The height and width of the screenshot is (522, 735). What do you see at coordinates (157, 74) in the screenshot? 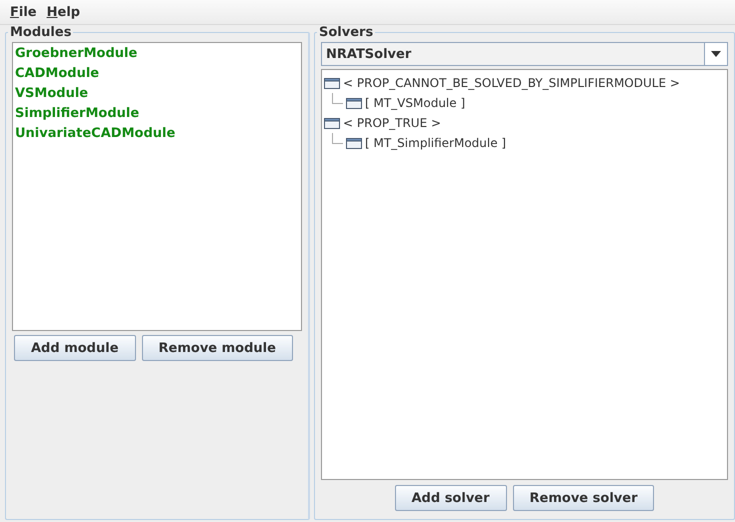
I see `module-item: CADModule` at bounding box center [157, 74].